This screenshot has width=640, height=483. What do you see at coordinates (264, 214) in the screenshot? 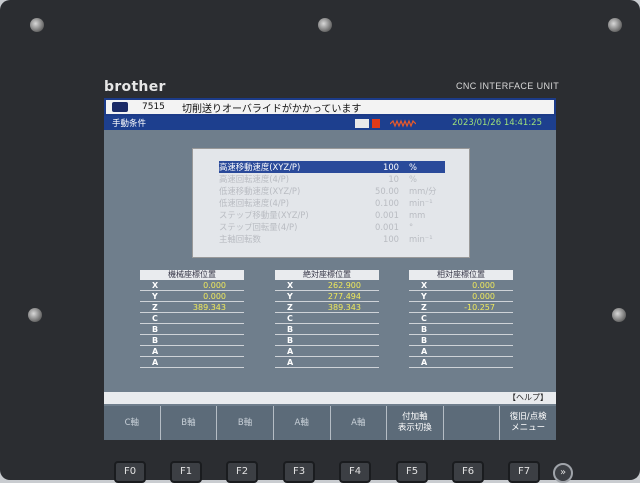
I see `param-label: ステップ移動量(XYZ/P)` at bounding box center [264, 214].